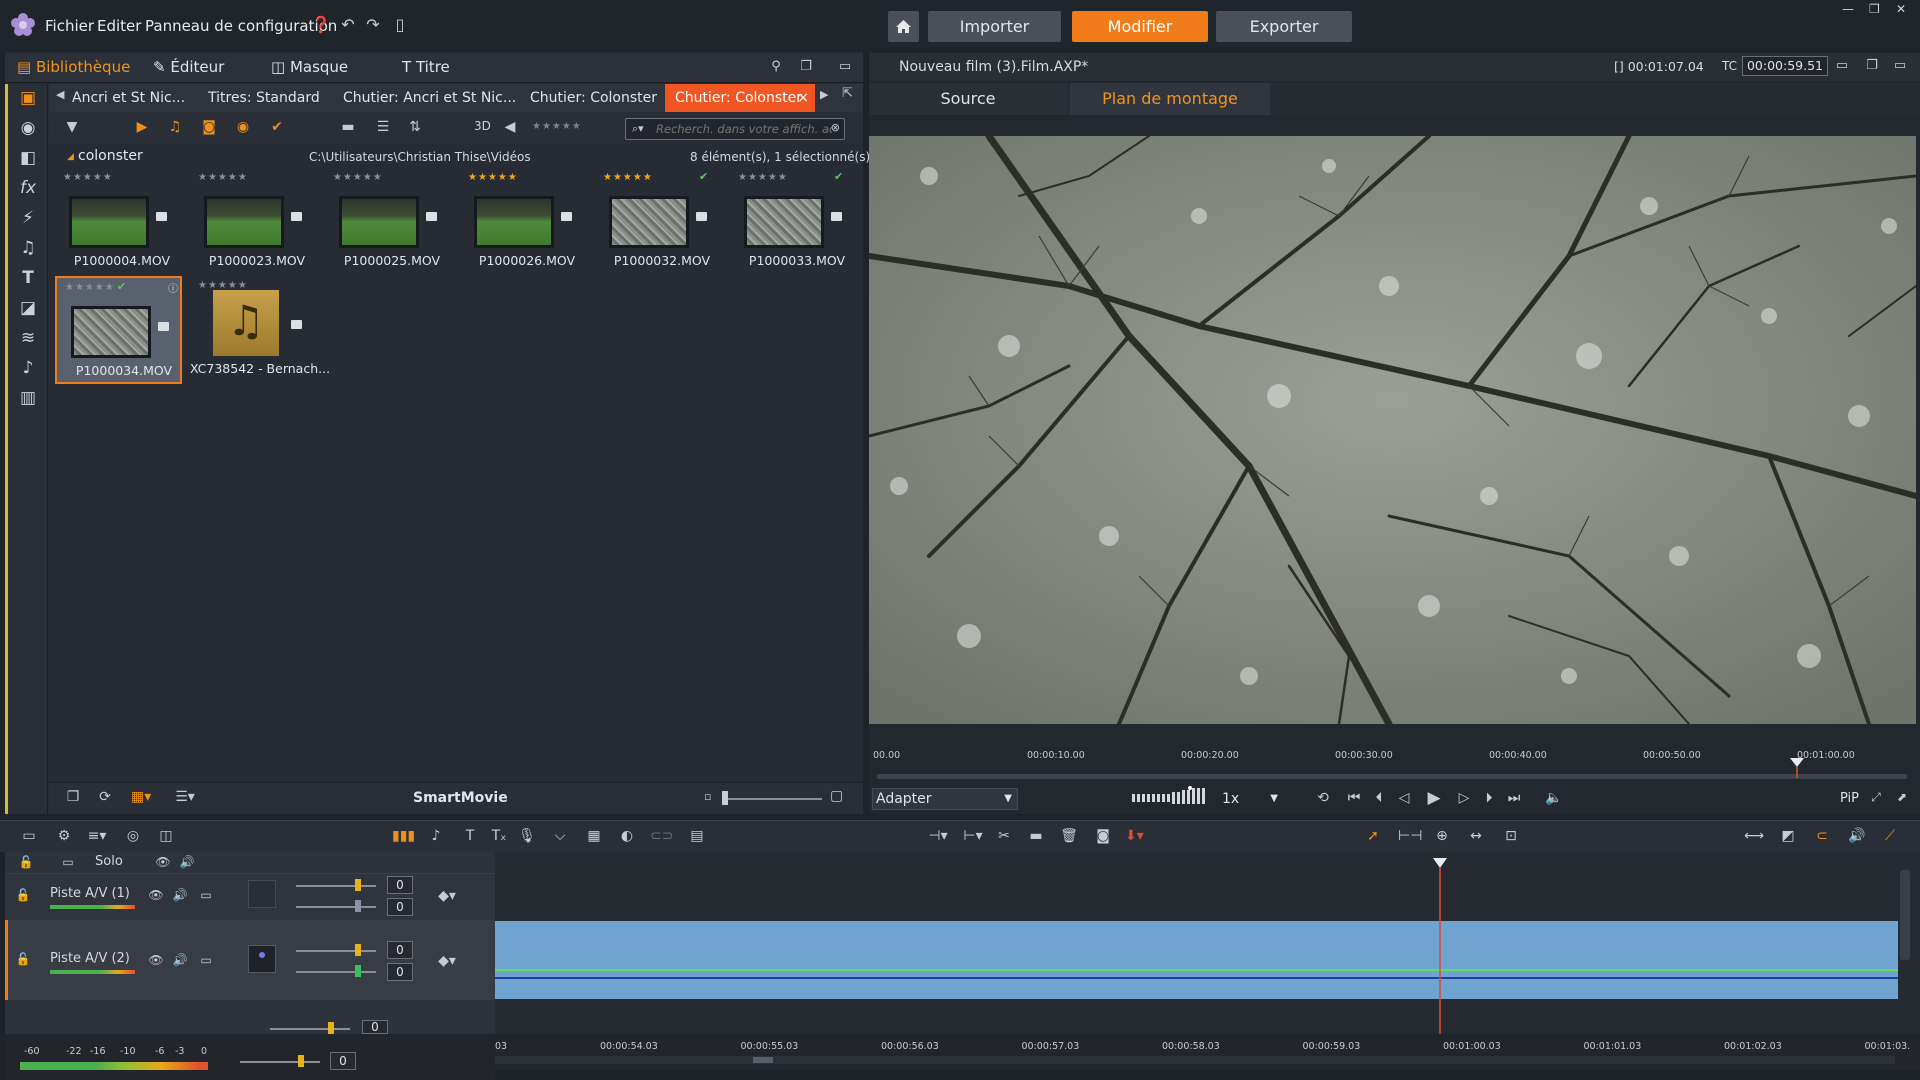  What do you see at coordinates (373, 25) in the screenshot?
I see `redo-icon: ↷` at bounding box center [373, 25].